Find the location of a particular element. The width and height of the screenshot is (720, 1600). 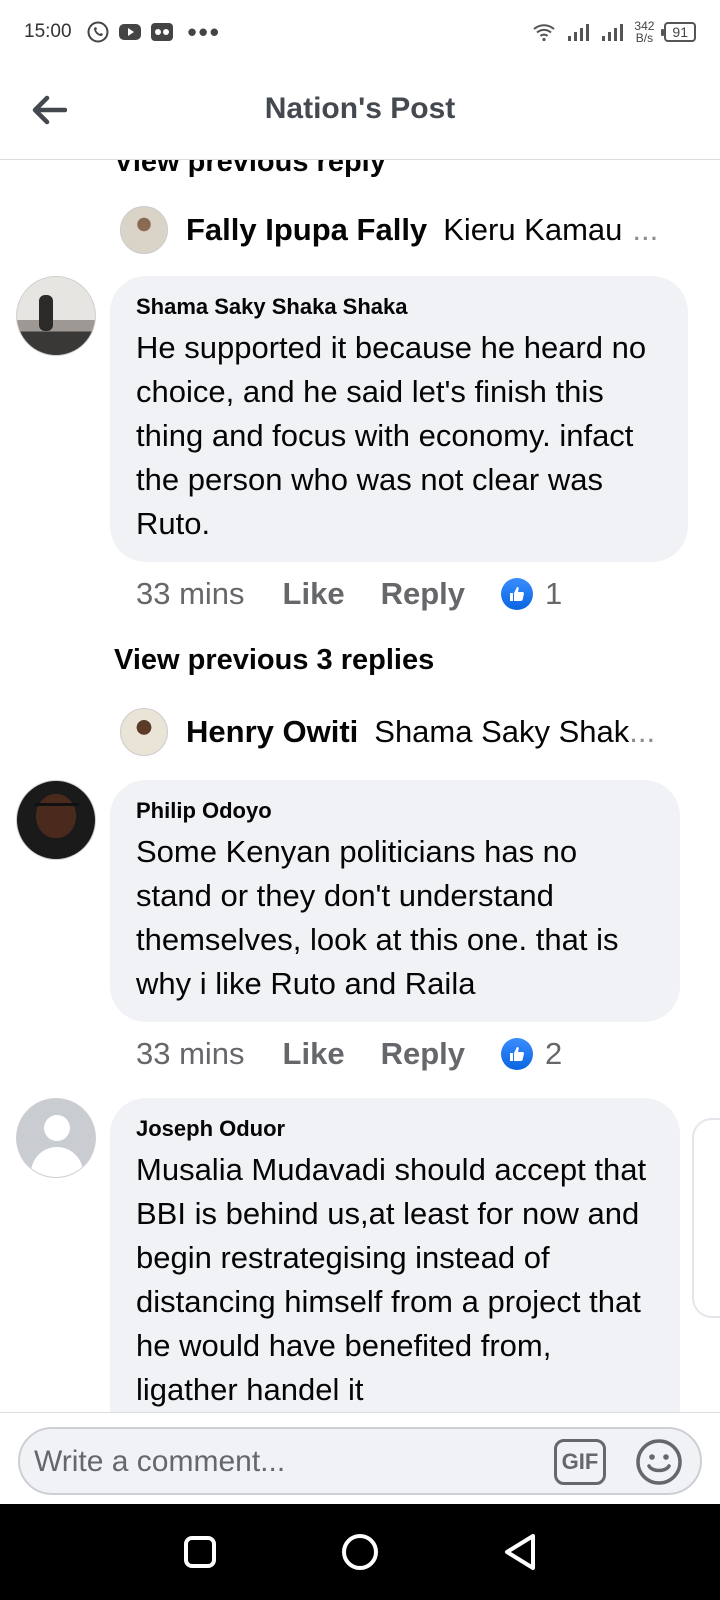

signal-2-icon is located at coordinates (613, 32).